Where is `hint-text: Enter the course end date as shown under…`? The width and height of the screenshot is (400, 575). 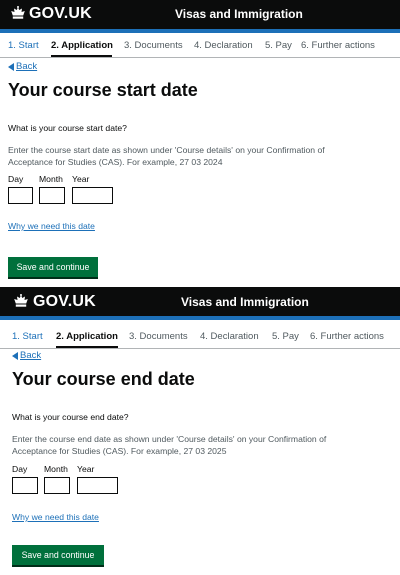
hint-text: Enter the course end date as shown under… is located at coordinates (169, 445).